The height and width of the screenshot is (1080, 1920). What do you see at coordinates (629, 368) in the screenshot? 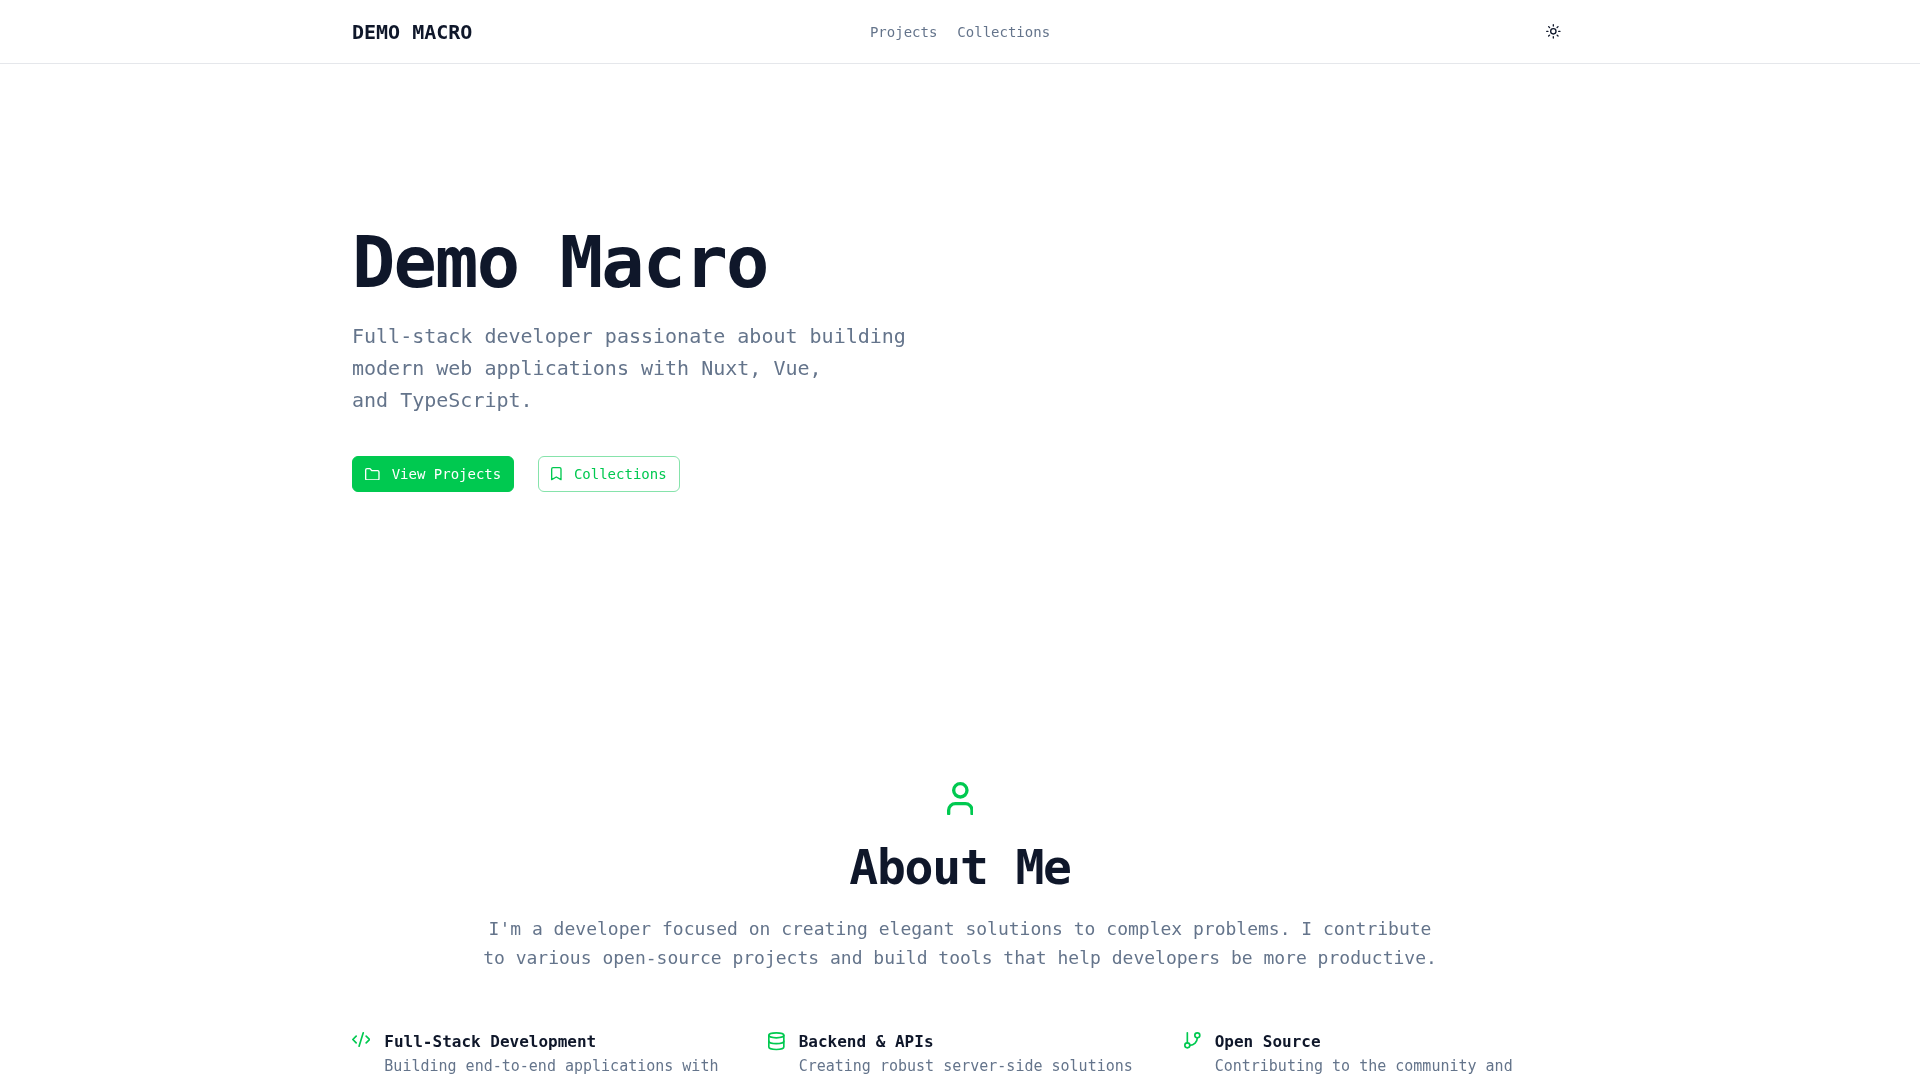
I see `hero-subtitle: Full-stack developer passionate about building modern web applications with Nuxt, Vue, and TypeScript.` at bounding box center [629, 368].